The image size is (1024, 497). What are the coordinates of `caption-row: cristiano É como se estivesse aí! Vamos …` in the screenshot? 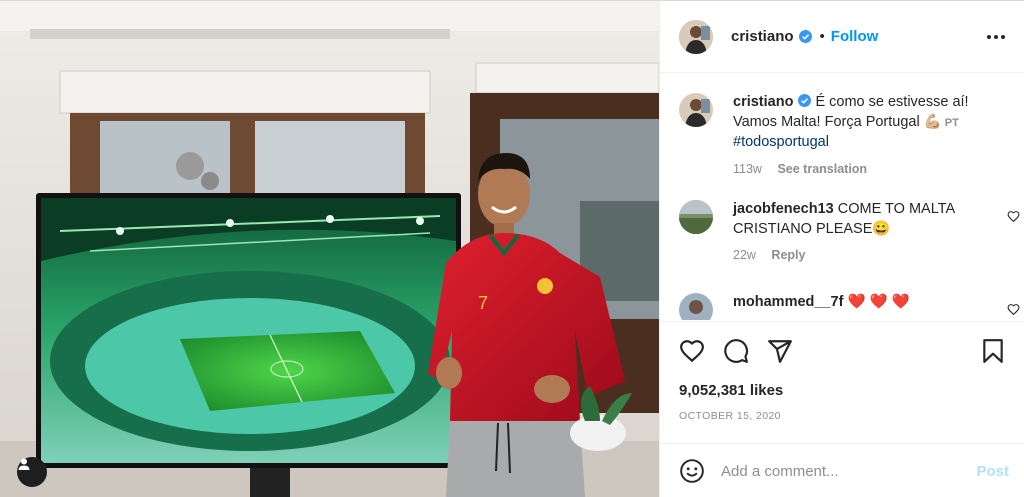 It's located at (844, 136).